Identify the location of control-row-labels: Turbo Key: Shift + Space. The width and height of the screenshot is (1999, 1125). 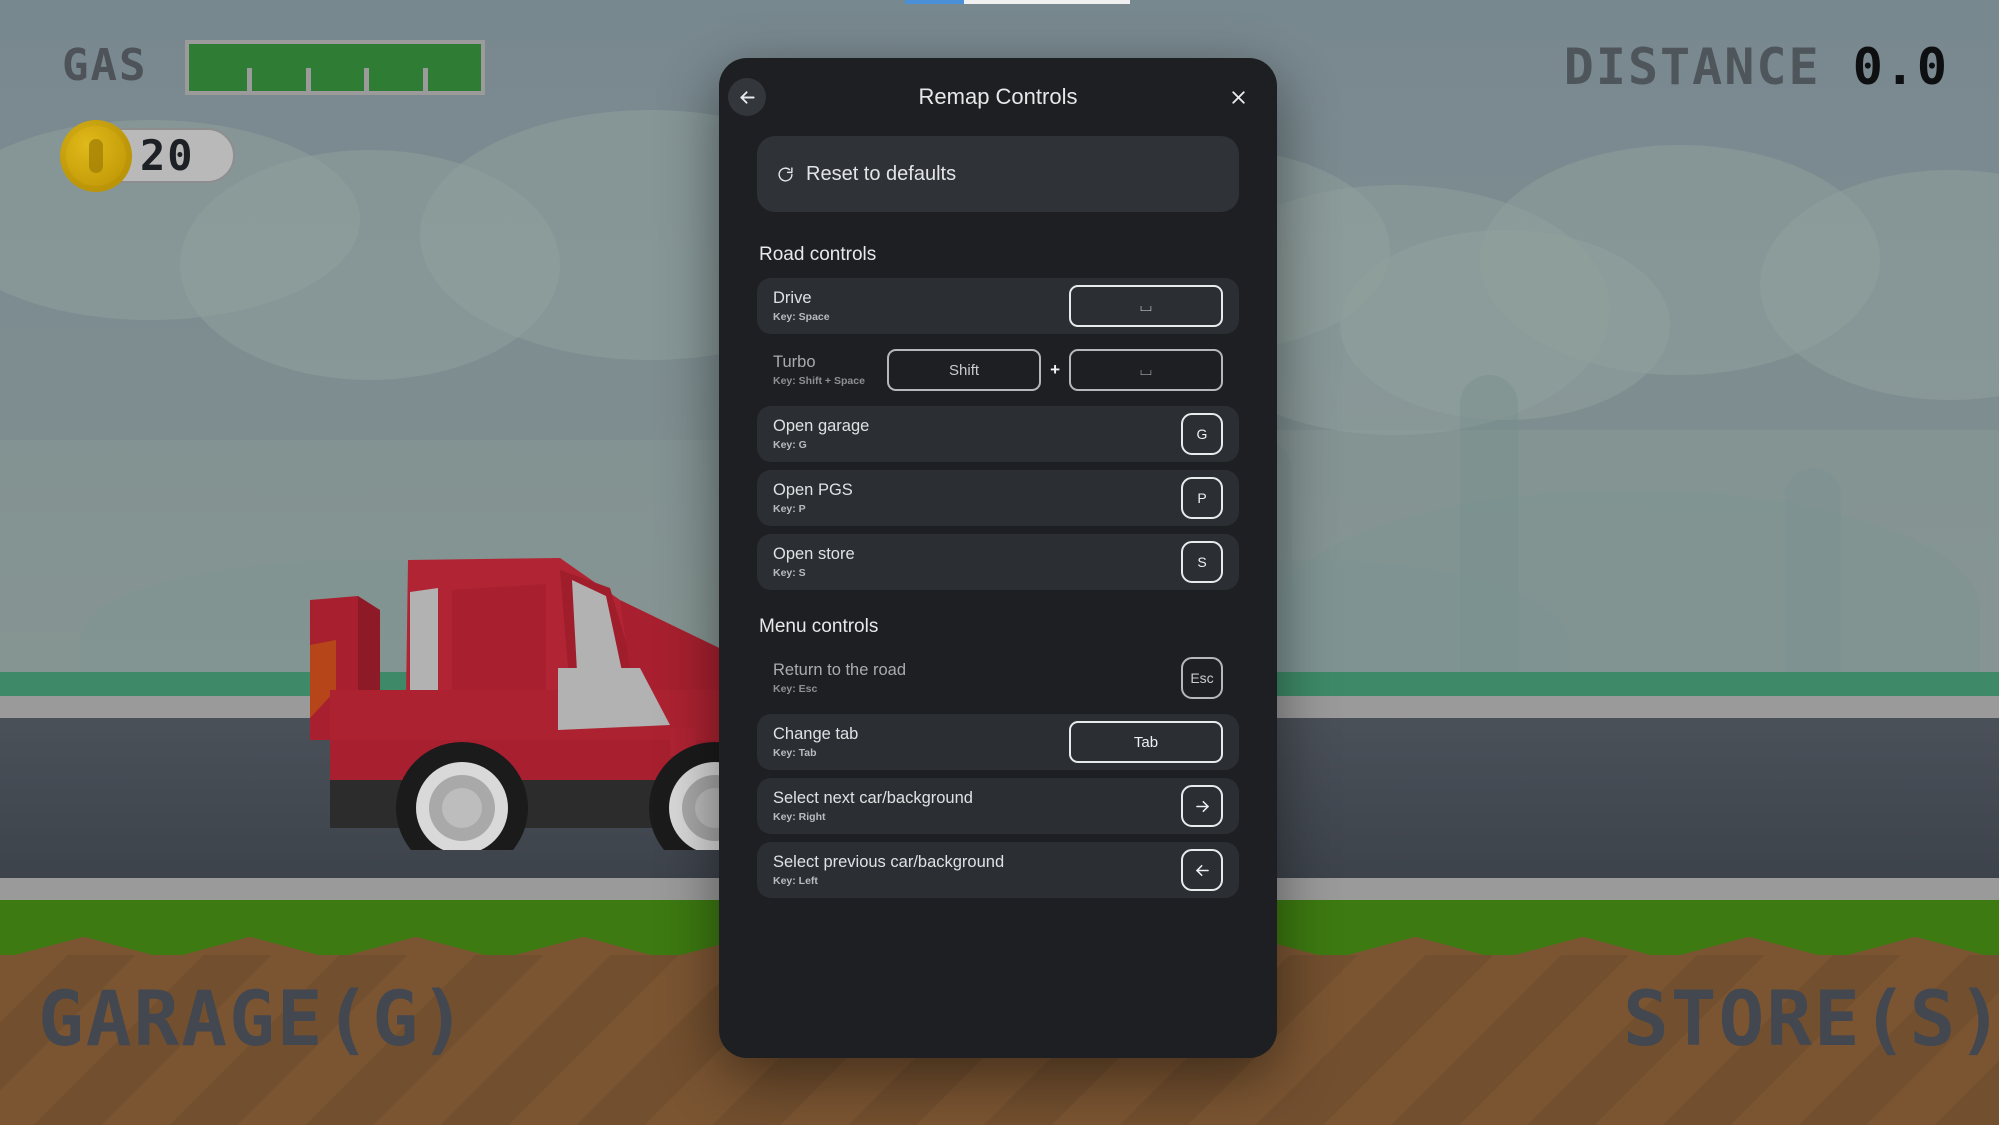
(819, 370).